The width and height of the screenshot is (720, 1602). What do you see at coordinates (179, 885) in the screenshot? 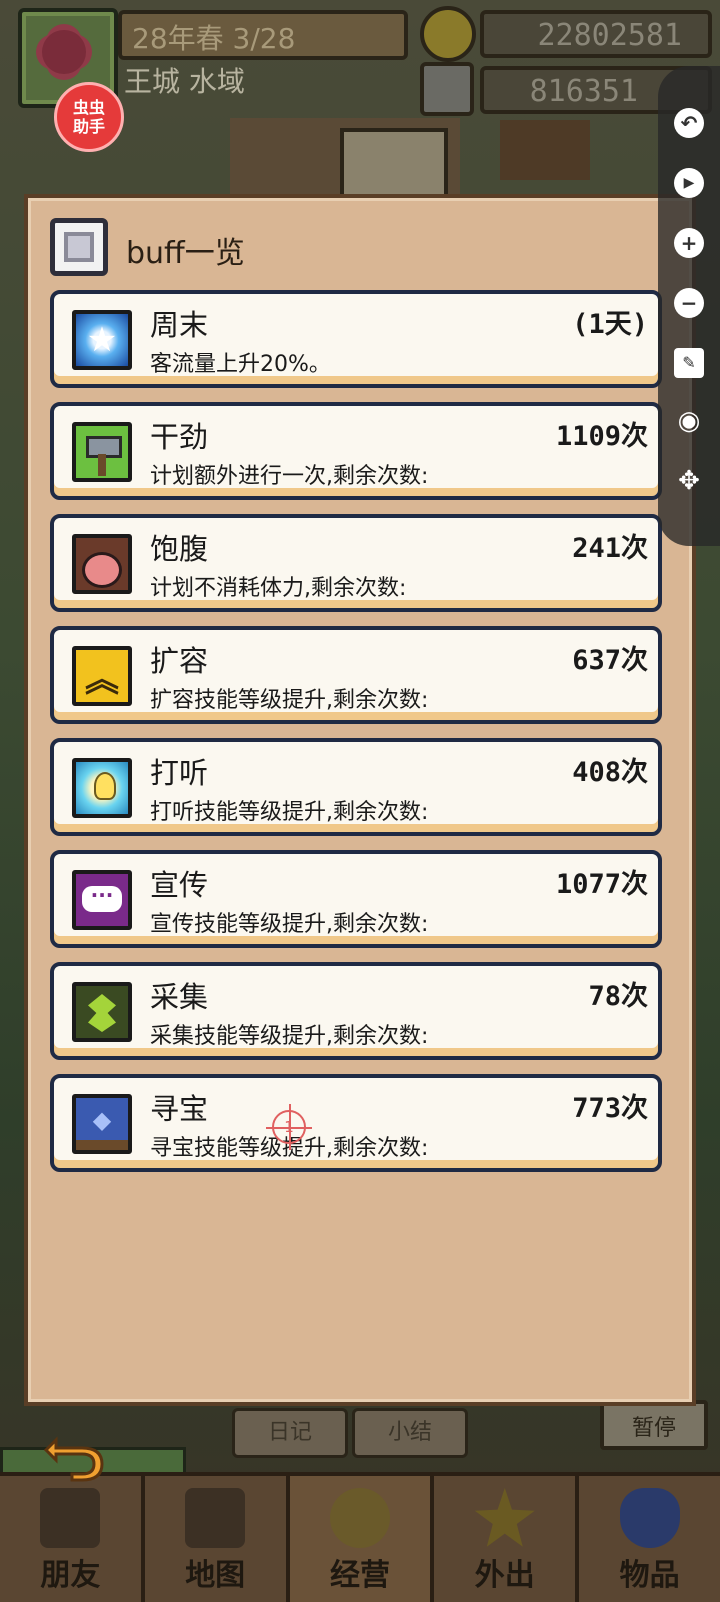
I see `buff-name: 宣传` at bounding box center [179, 885].